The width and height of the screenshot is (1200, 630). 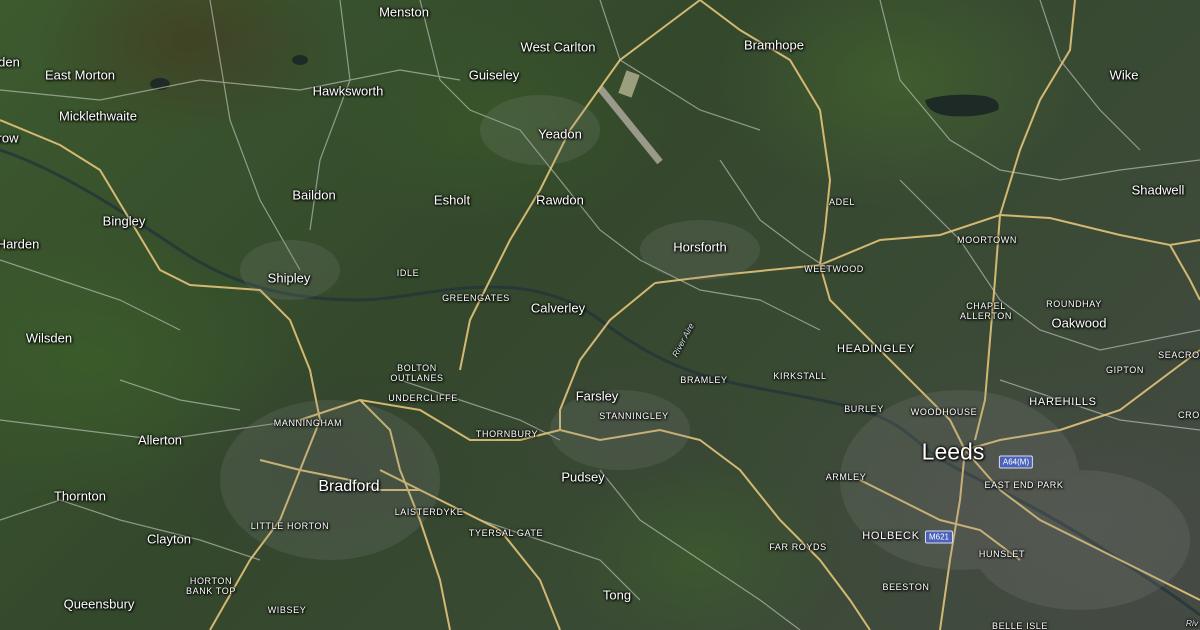 What do you see at coordinates (560, 134) in the screenshot?
I see `place-label-yeadon: Yeadon` at bounding box center [560, 134].